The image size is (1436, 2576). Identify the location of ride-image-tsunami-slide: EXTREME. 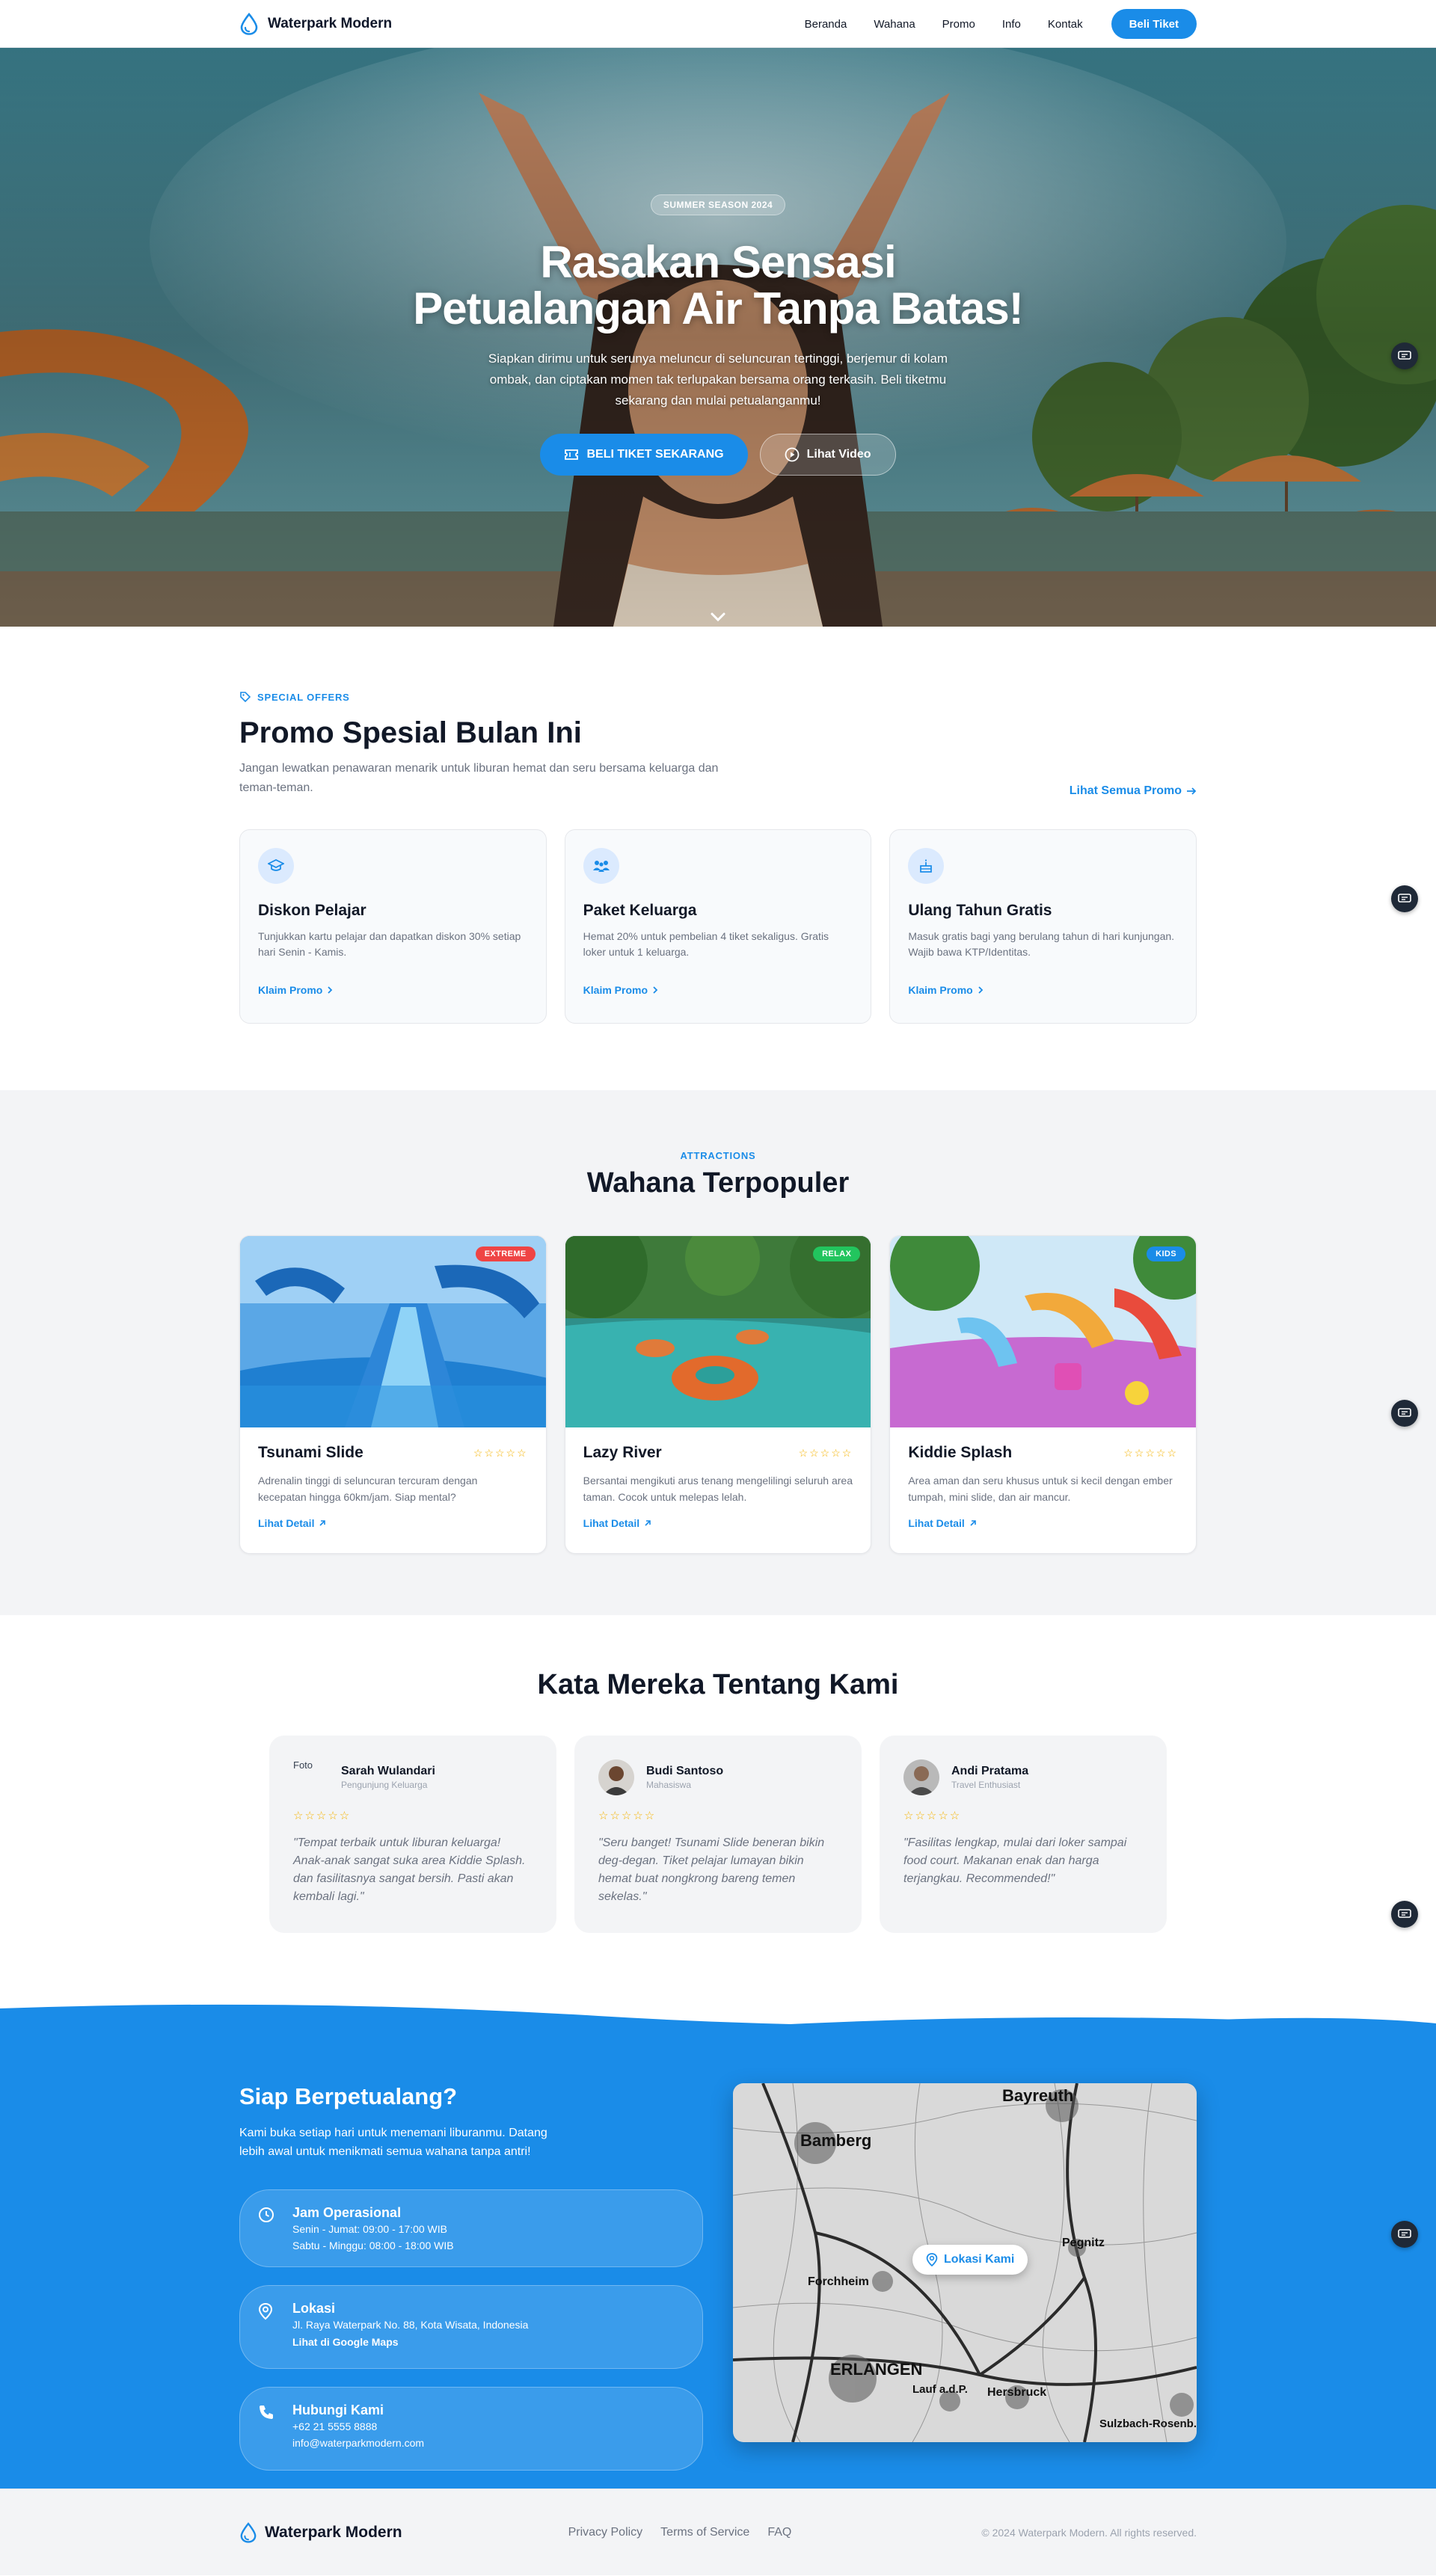
(393, 1331).